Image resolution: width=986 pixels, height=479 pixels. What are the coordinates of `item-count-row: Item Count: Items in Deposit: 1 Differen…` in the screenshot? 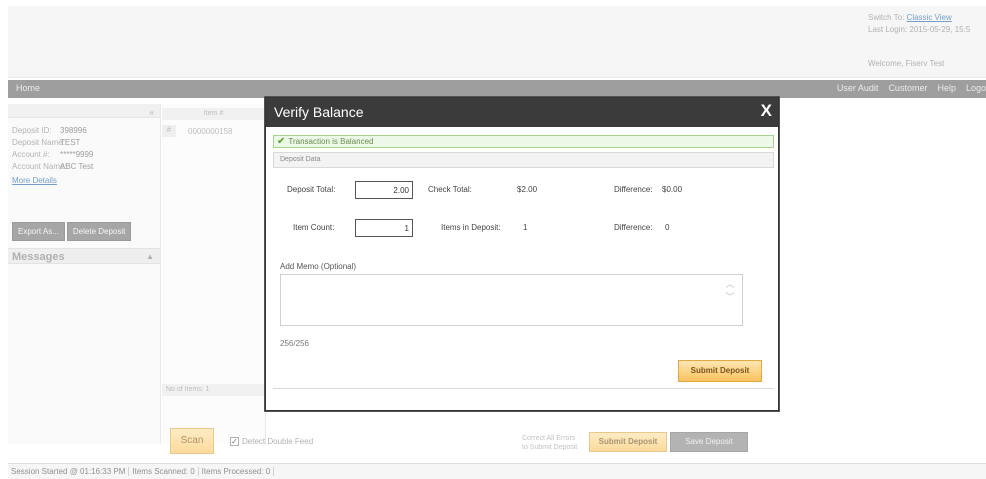 It's located at (523, 229).